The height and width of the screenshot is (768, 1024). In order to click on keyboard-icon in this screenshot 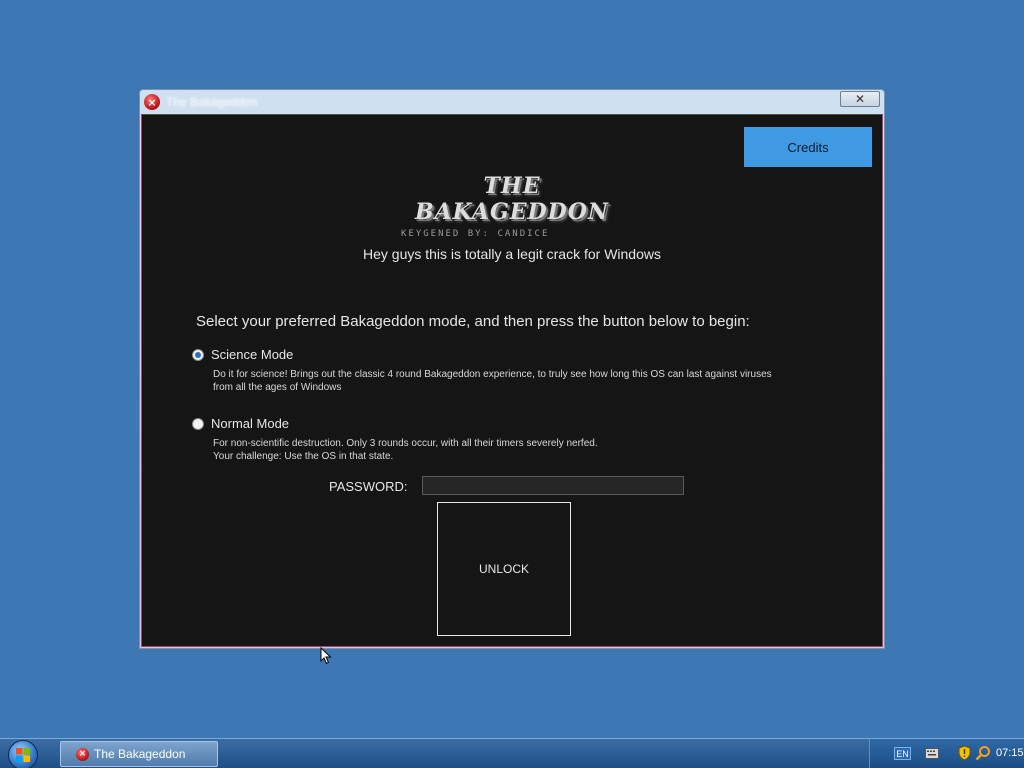, I will do `click(932, 753)`.